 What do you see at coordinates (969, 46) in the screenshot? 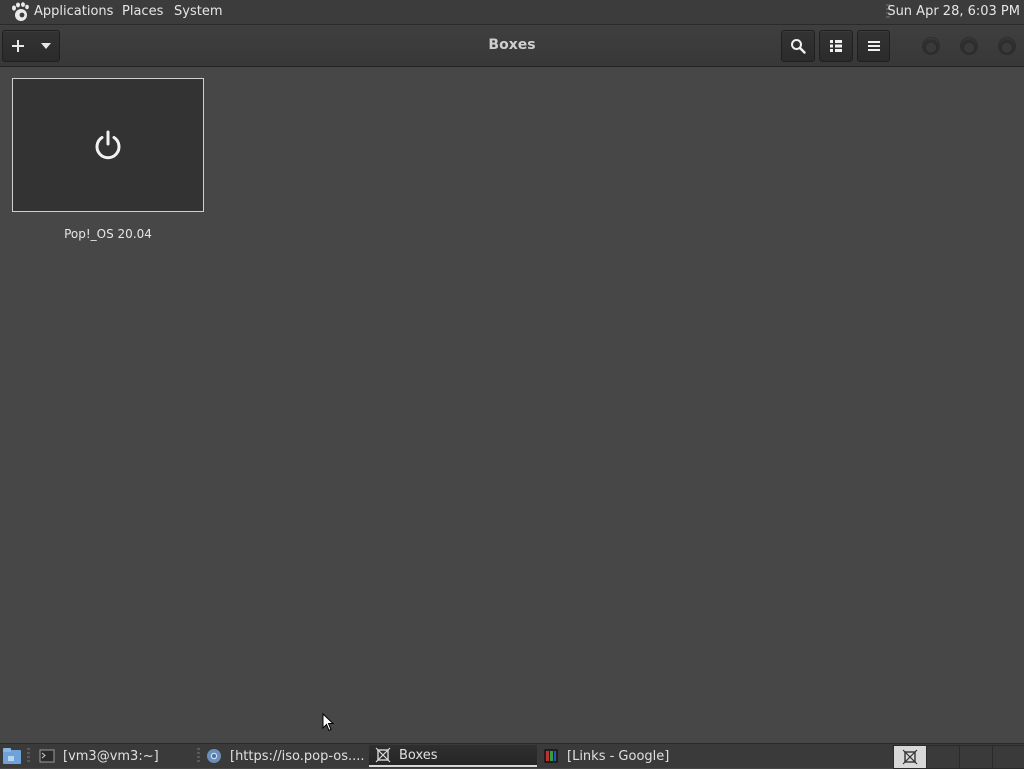
I see `maximize-button` at bounding box center [969, 46].